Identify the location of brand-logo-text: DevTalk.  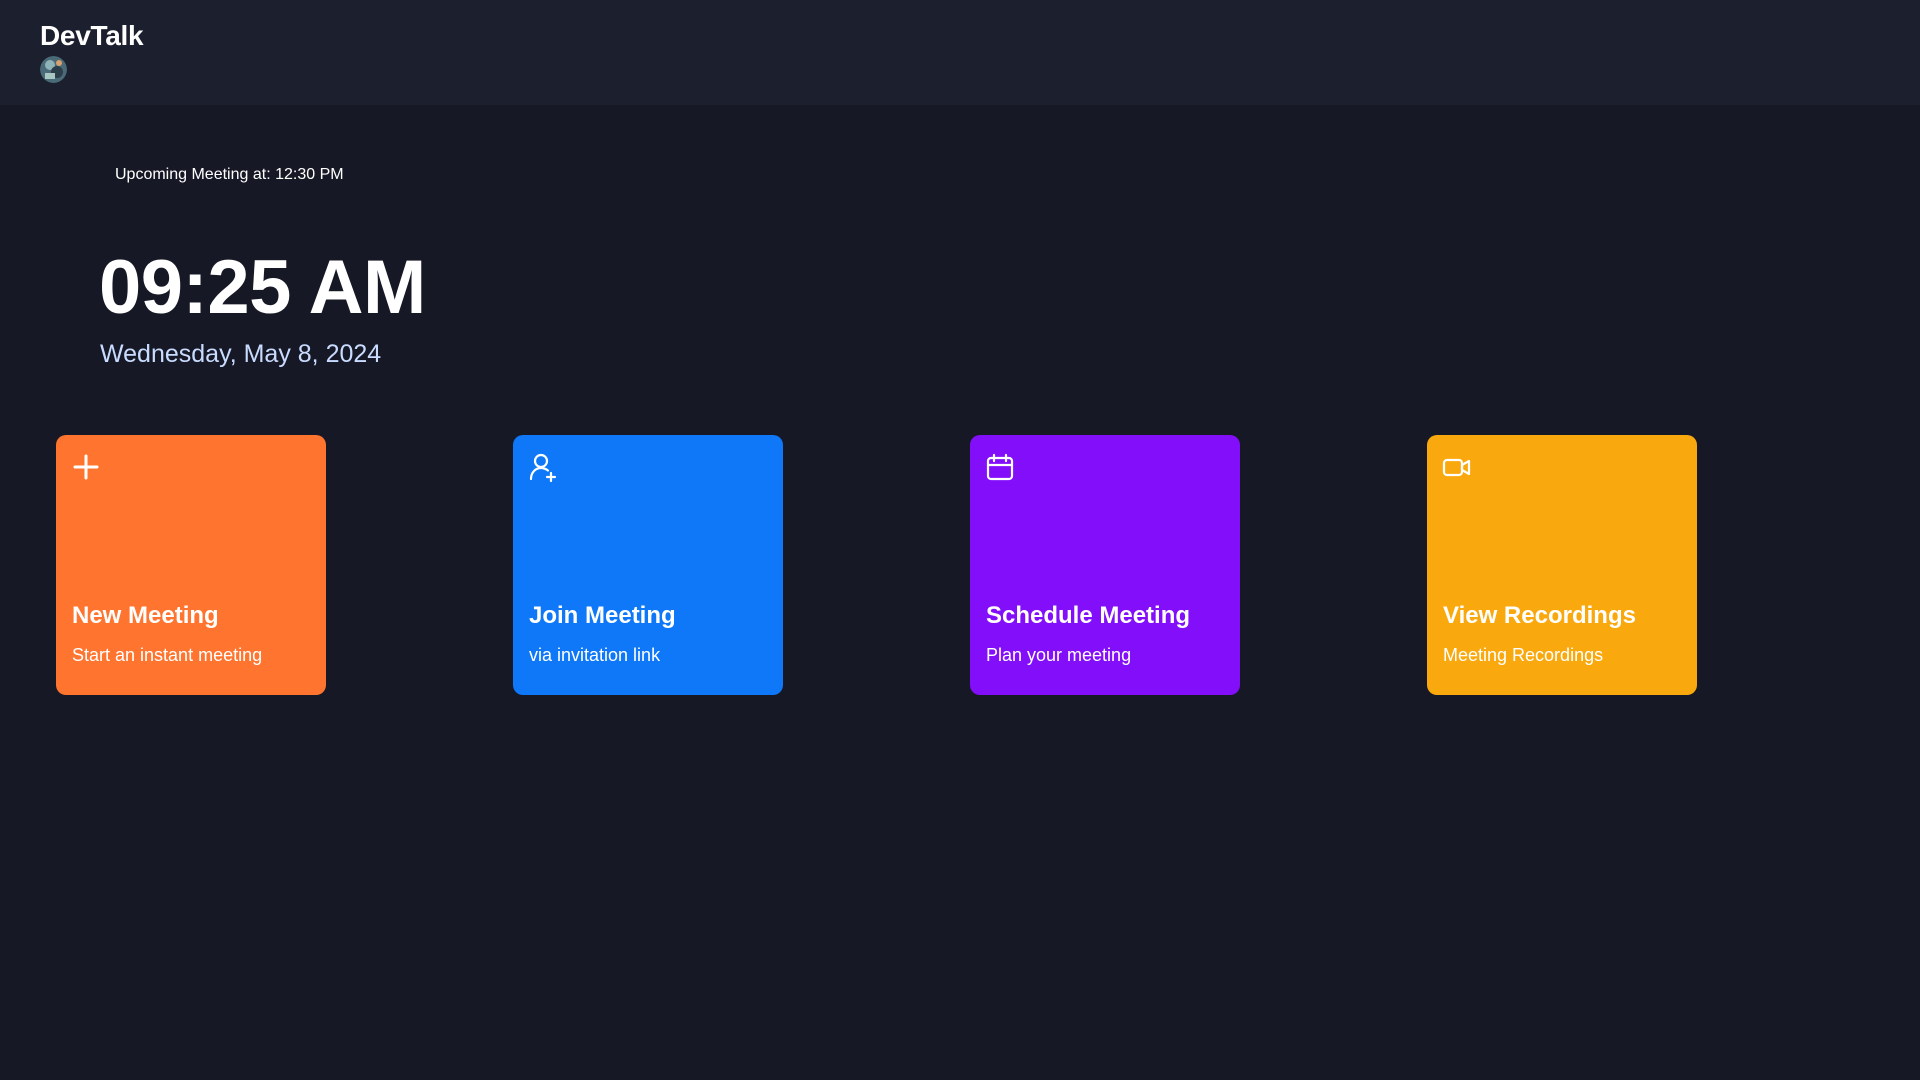
(92, 36).